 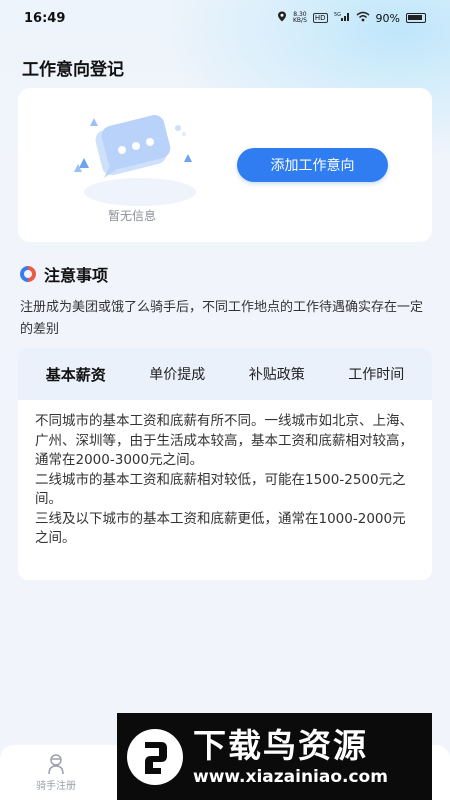 I want to click on notice-title: 注意事项, so click(x=76, y=275).